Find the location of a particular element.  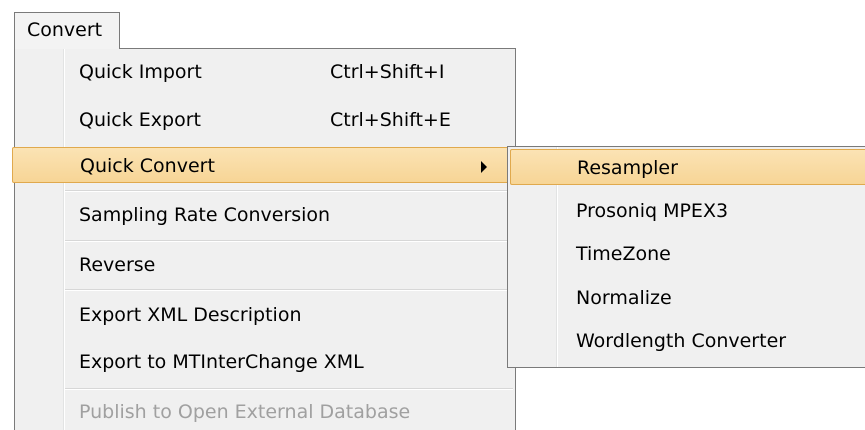

menu-convert: Convert is located at coordinates (67, 30).